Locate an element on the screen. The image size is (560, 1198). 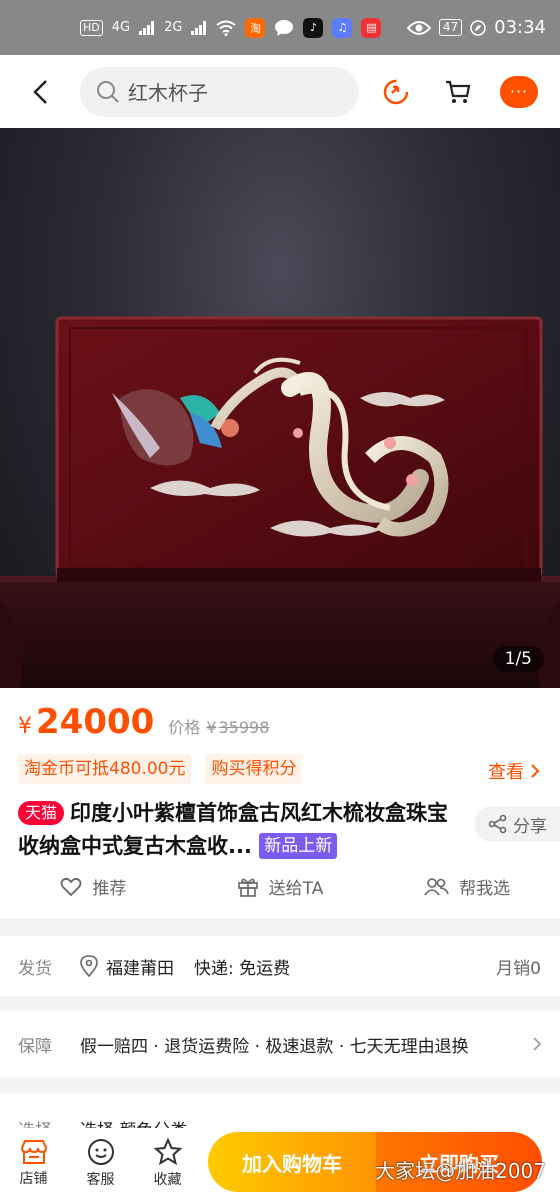
guarantee-text: 假一赔四 · 退货运费险 · 极速退款 · 七天无理由退换 is located at coordinates (274, 1046).